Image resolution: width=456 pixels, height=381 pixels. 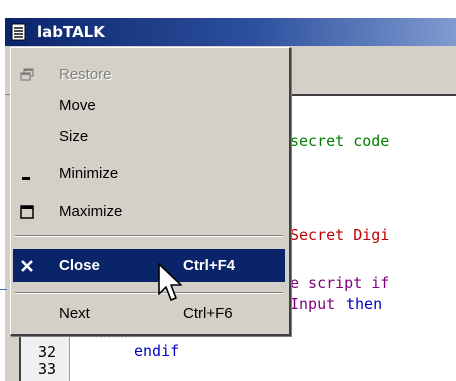 What do you see at coordinates (209, 265) in the screenshot?
I see `menu-item-shortcut: Ctrl+F4` at bounding box center [209, 265].